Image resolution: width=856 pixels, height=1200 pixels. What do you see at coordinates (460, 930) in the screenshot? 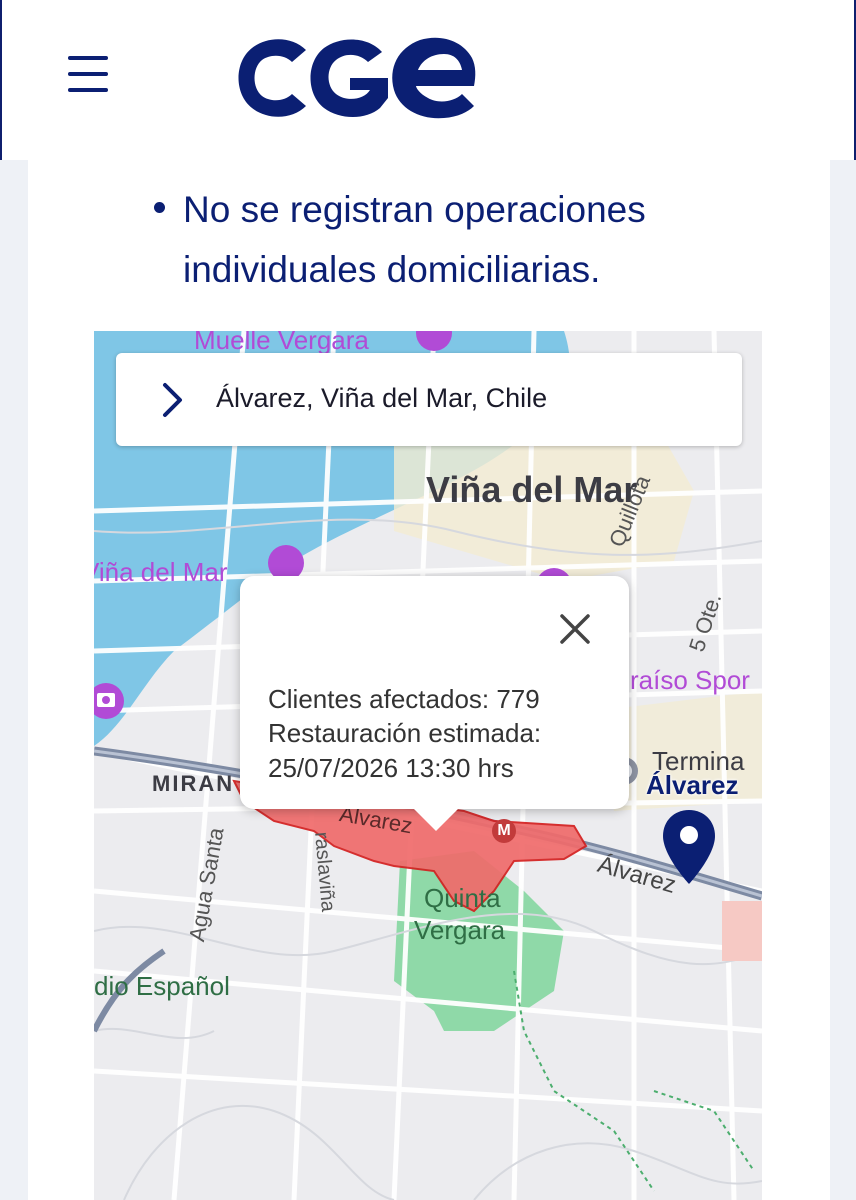
I see `map-label-vergara: Vergara` at bounding box center [460, 930].